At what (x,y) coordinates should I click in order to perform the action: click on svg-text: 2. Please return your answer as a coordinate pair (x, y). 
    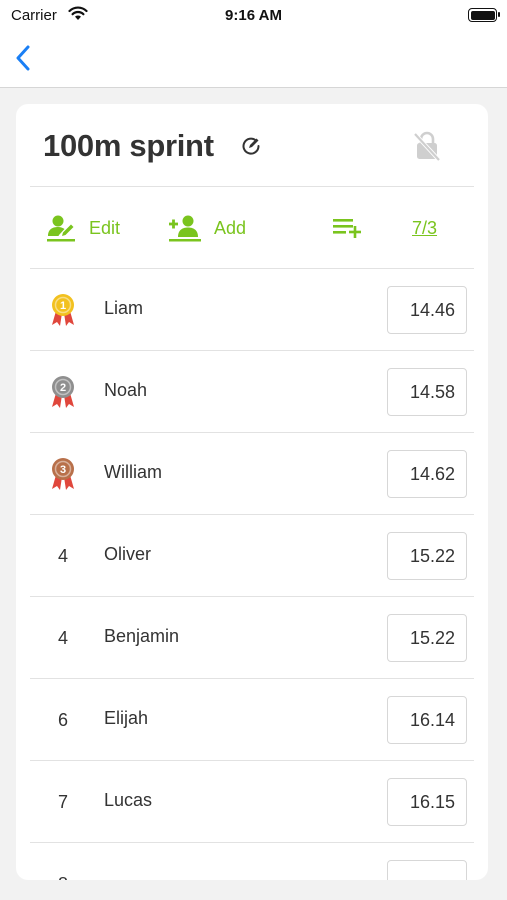
    Looking at the image, I should click on (63, 388).